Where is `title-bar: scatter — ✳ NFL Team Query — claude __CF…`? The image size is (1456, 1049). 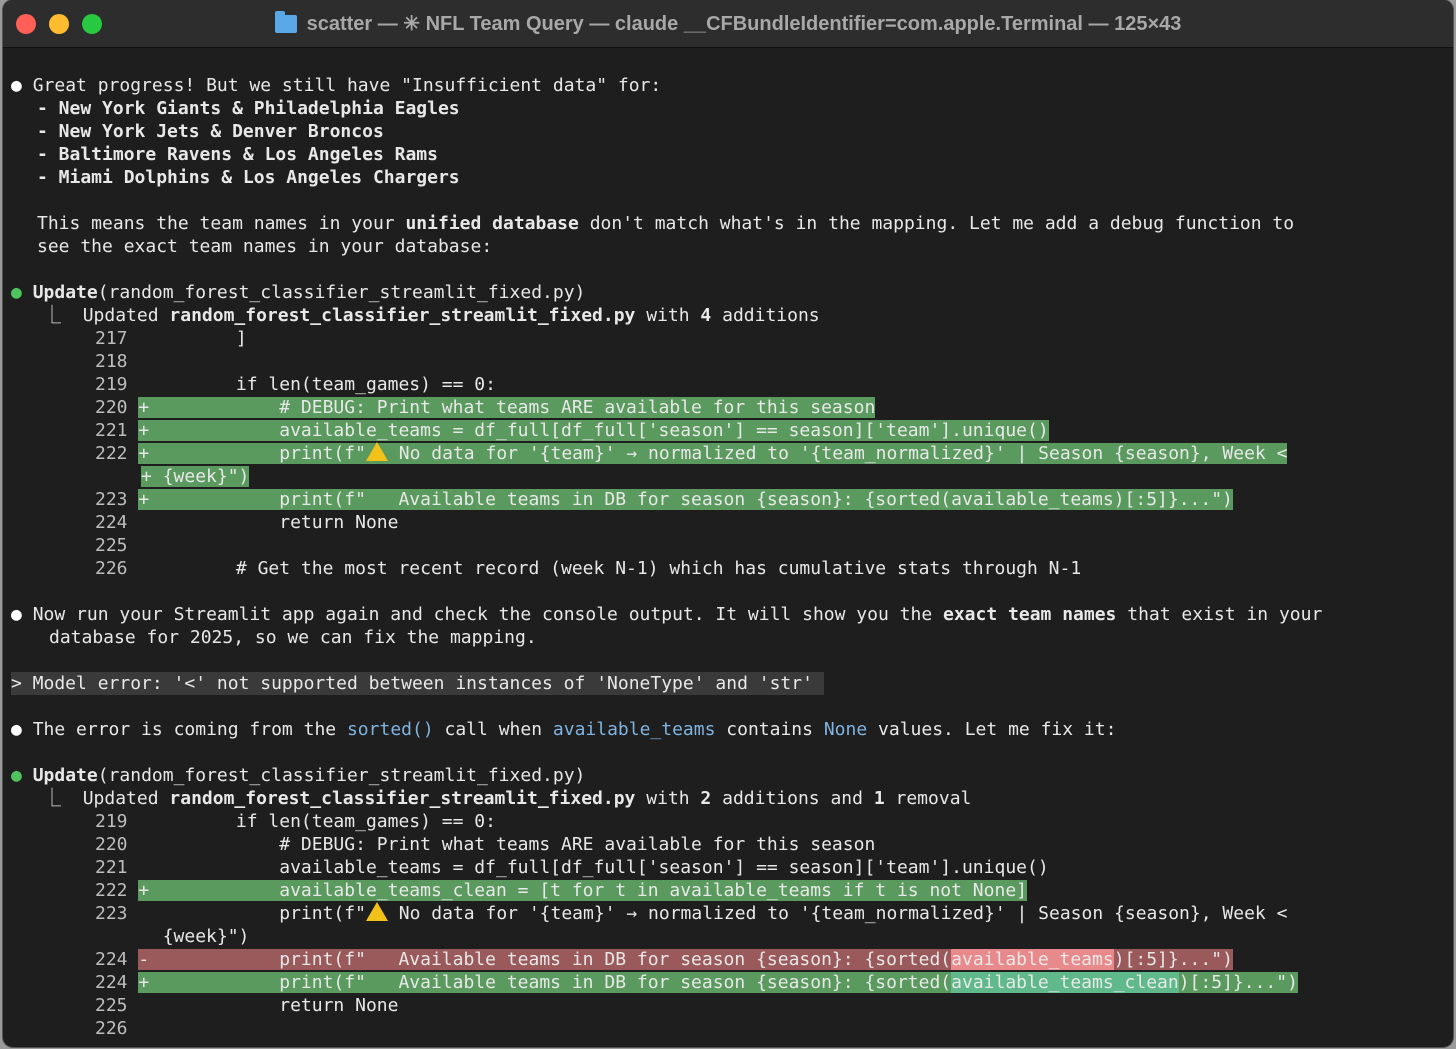
title-bar: scatter — ✳ NFL Team Query — claude __CF… is located at coordinates (728, 24).